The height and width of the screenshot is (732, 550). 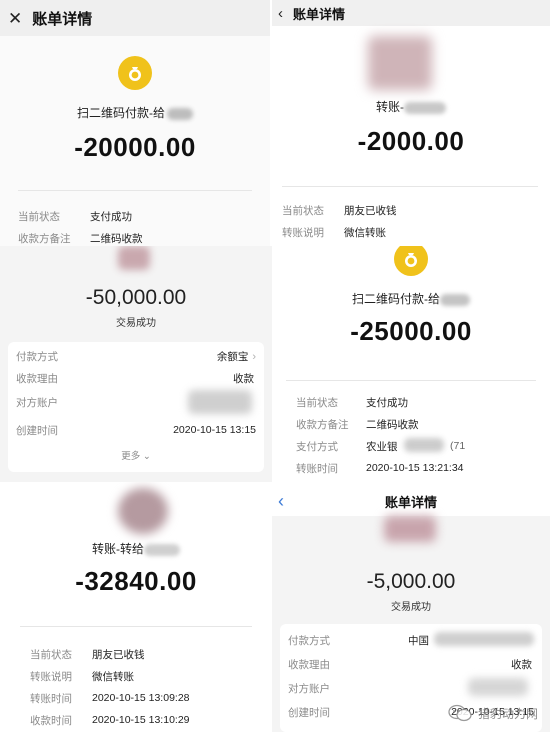 I want to click on nav-bar: ✕ 账单详情, so click(x=135, y=18).